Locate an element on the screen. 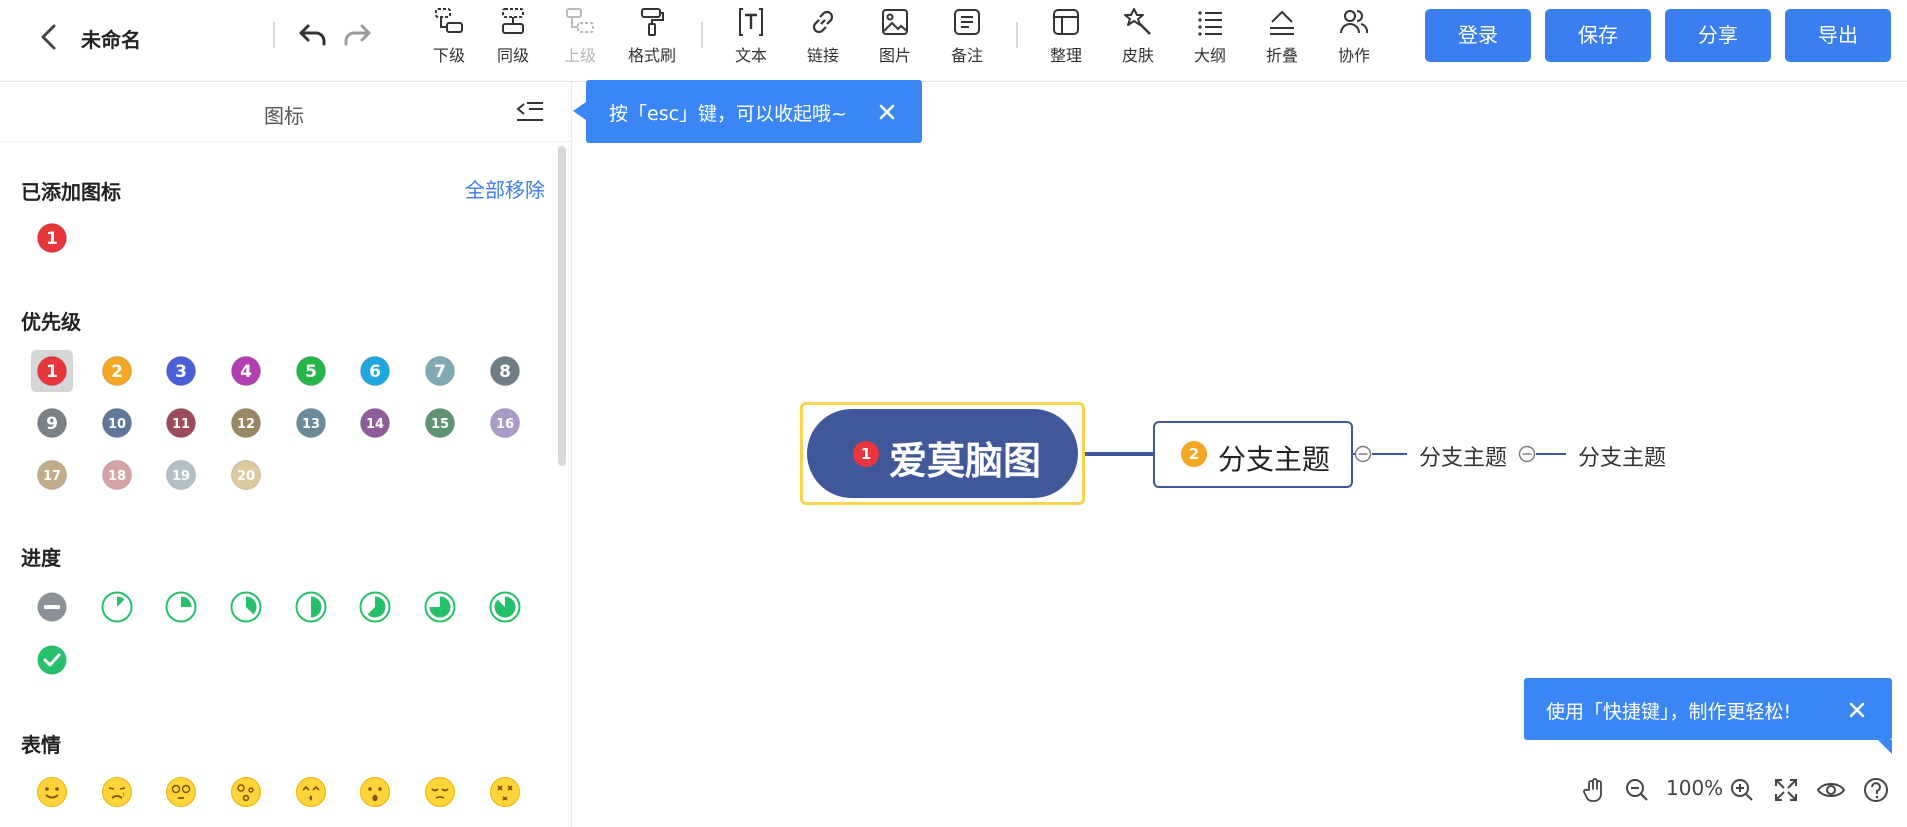 This screenshot has width=1907, height=827. priority-19-icon: 19 is located at coordinates (181, 475).